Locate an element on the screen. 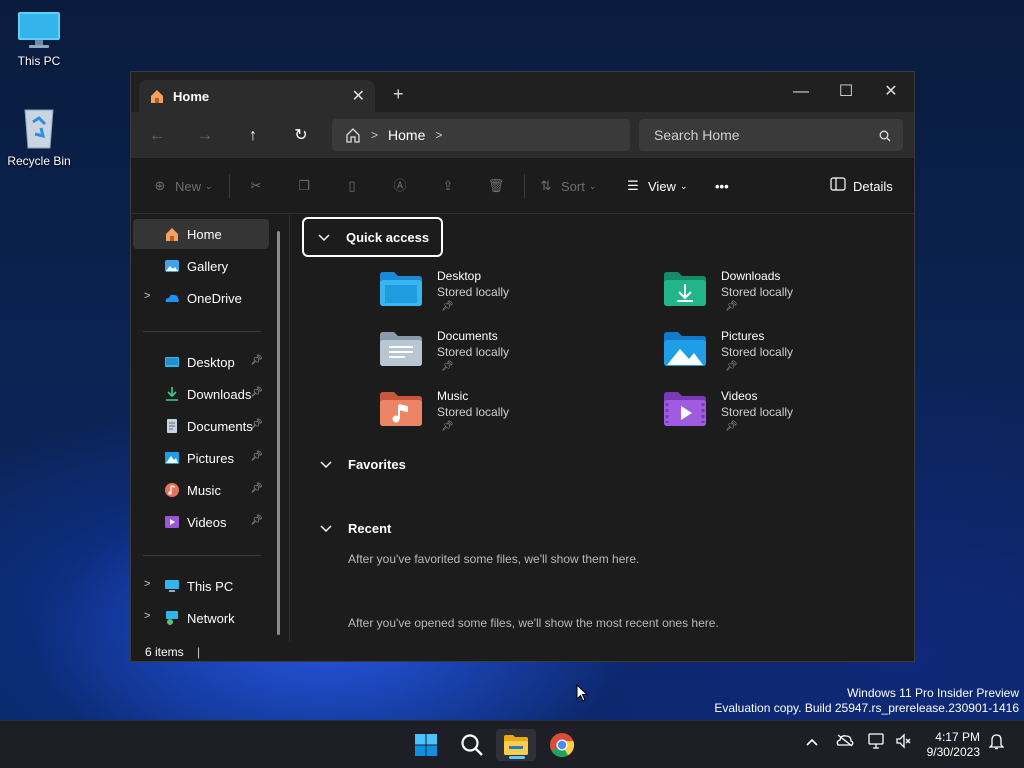 This screenshot has height=768, width=1024. quick-access-videos: Videos Stored locally 📌︎ is located at coordinates (783, 415).